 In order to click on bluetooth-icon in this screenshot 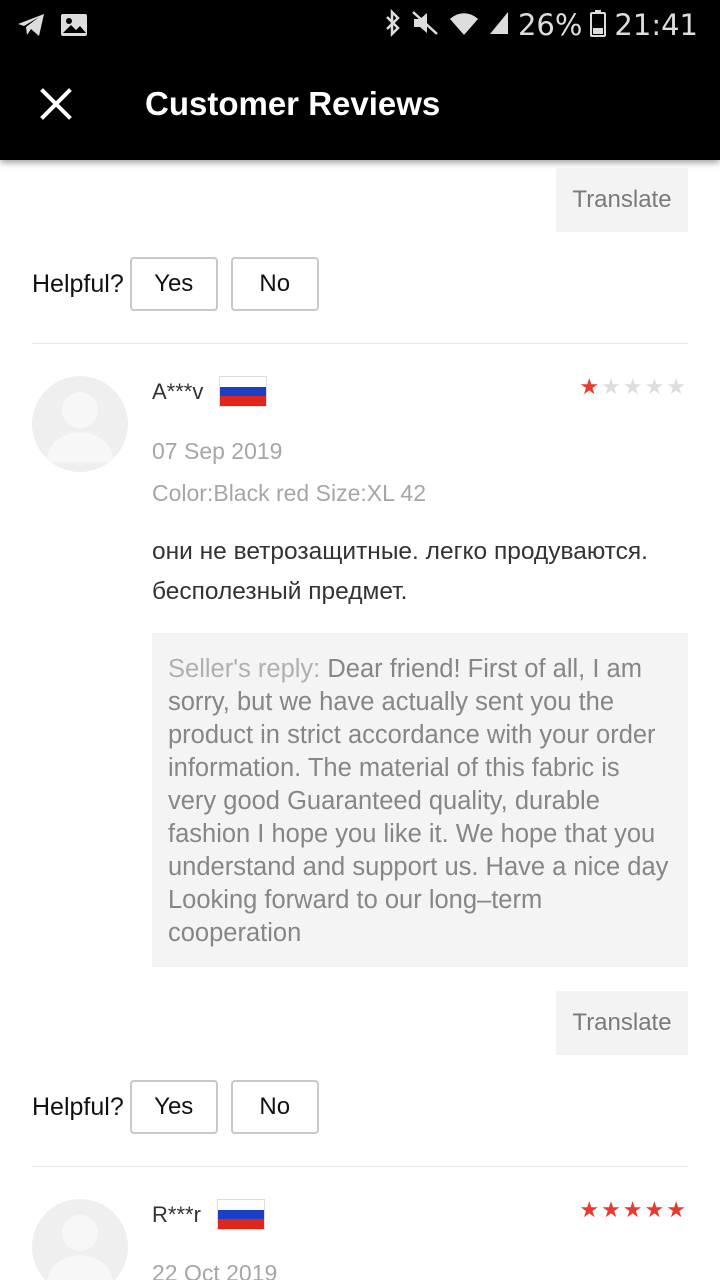, I will do `click(393, 25)`.